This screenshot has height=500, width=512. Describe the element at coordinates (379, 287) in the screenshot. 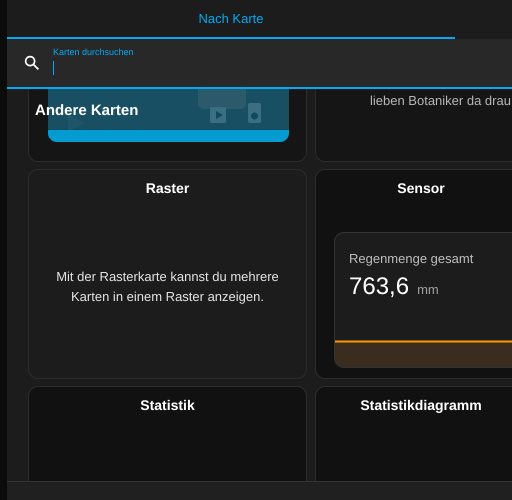

I see `sensor-value: 763,6` at that location.